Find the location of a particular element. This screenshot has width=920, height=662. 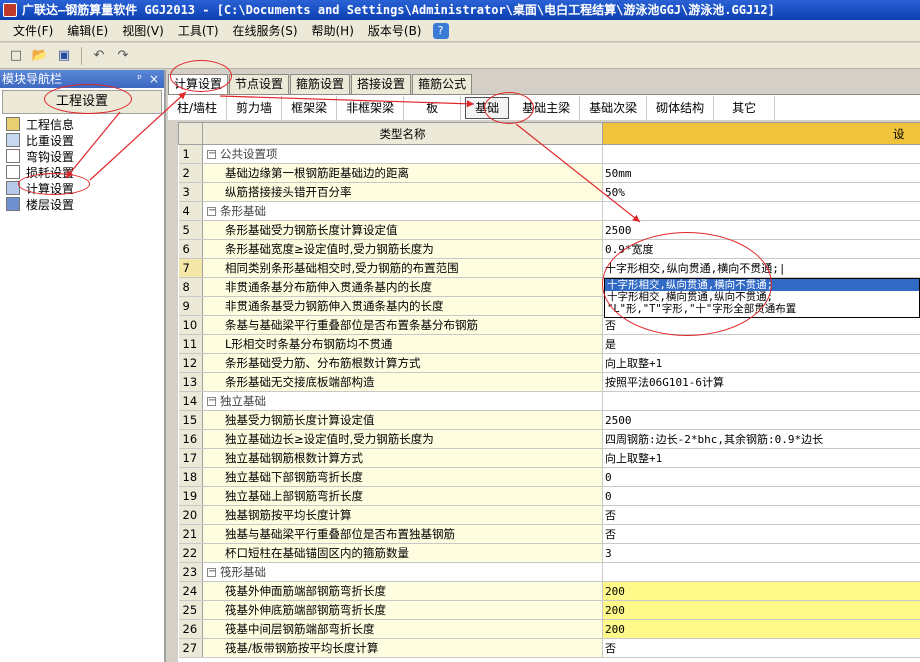

table-row: 25 筏基外伸底筋端部钢筋弯折长度 200 is located at coordinates (549, 610).